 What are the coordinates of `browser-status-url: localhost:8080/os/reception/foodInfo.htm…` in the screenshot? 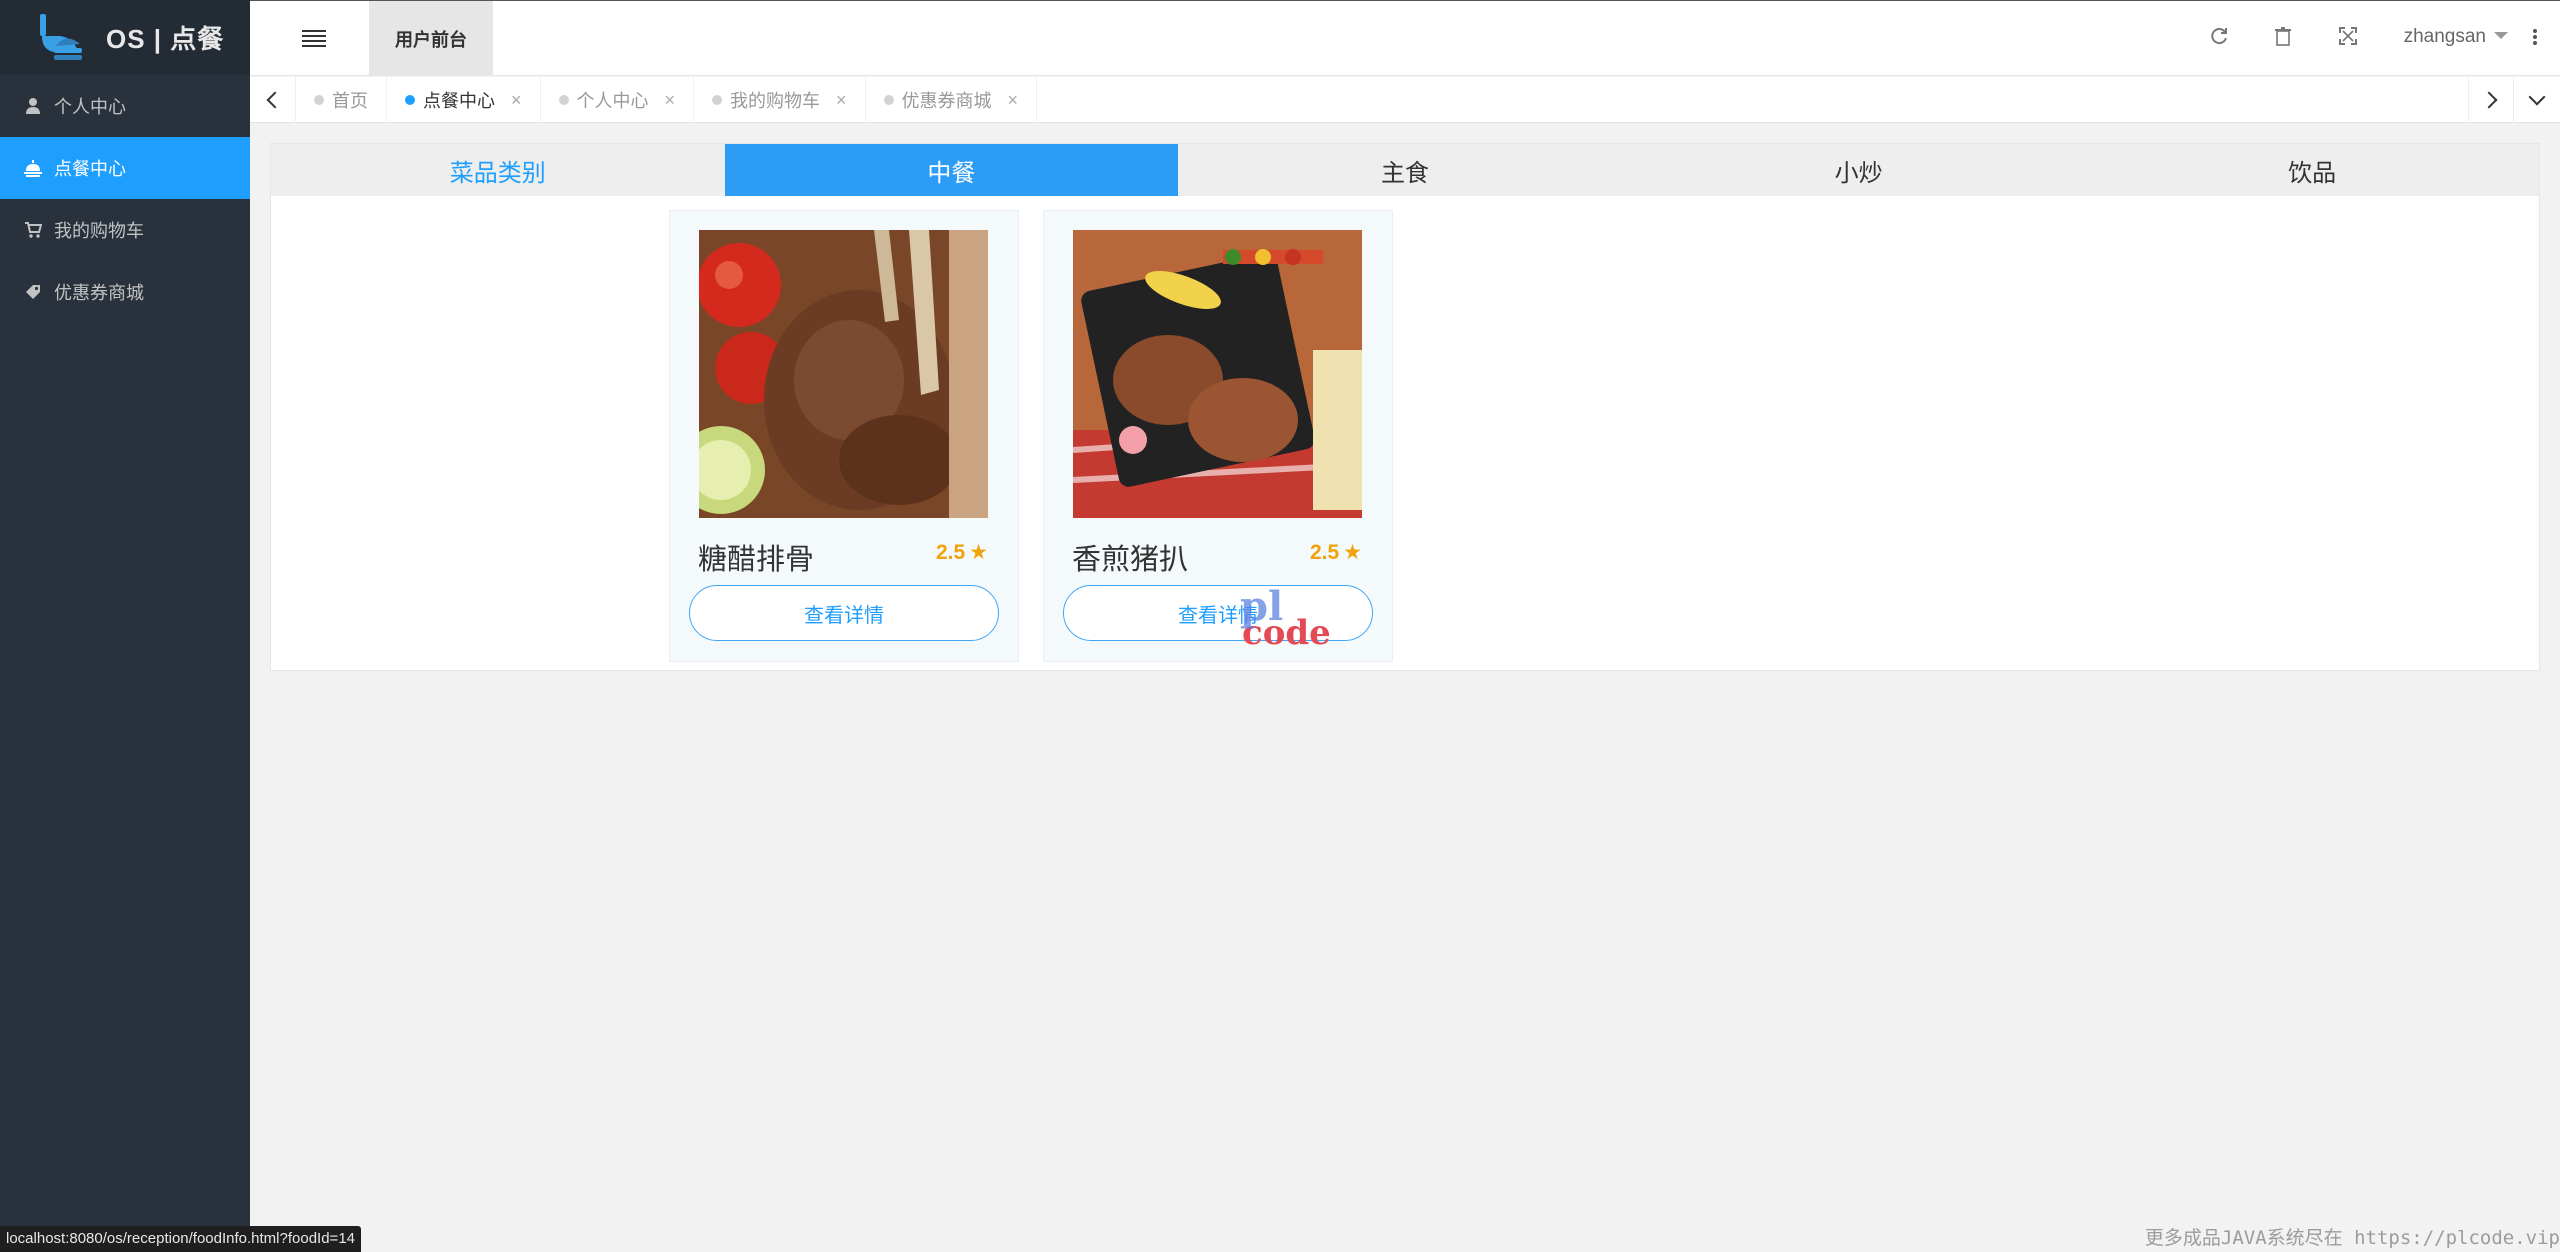 It's located at (180, 1239).